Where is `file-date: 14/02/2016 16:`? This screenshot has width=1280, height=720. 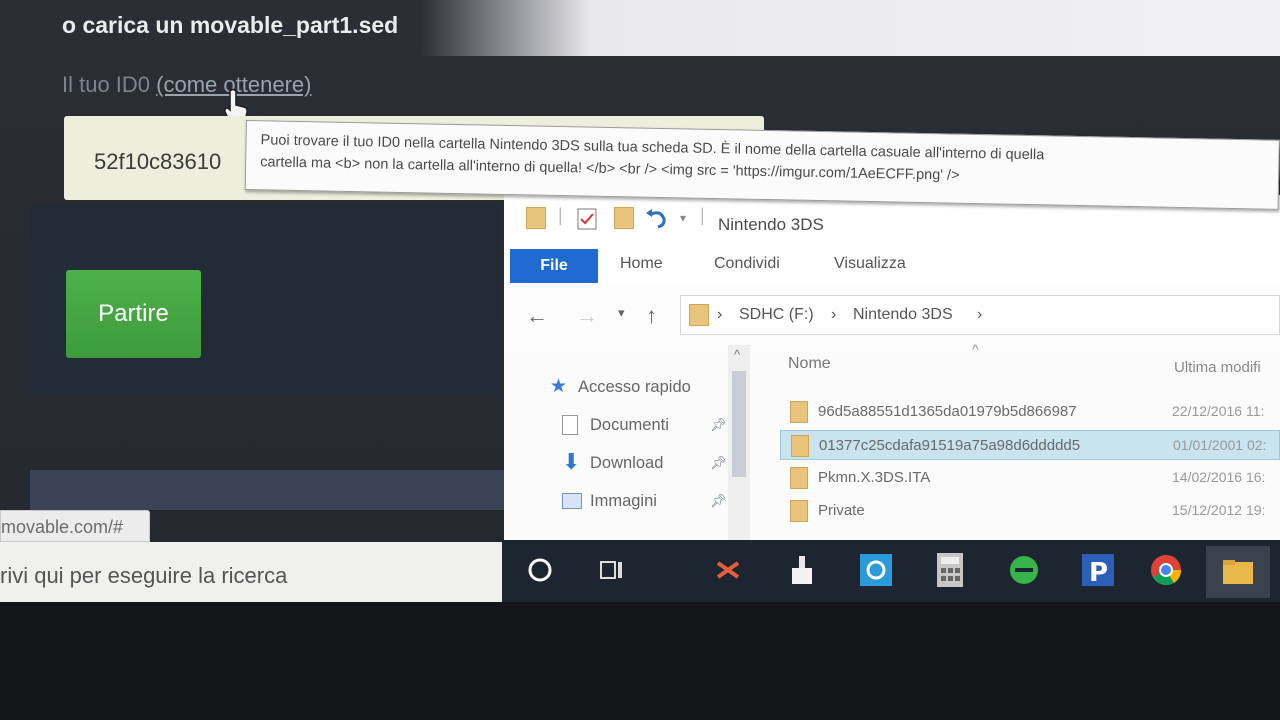
file-date: 14/02/2016 16: is located at coordinates (1219, 477).